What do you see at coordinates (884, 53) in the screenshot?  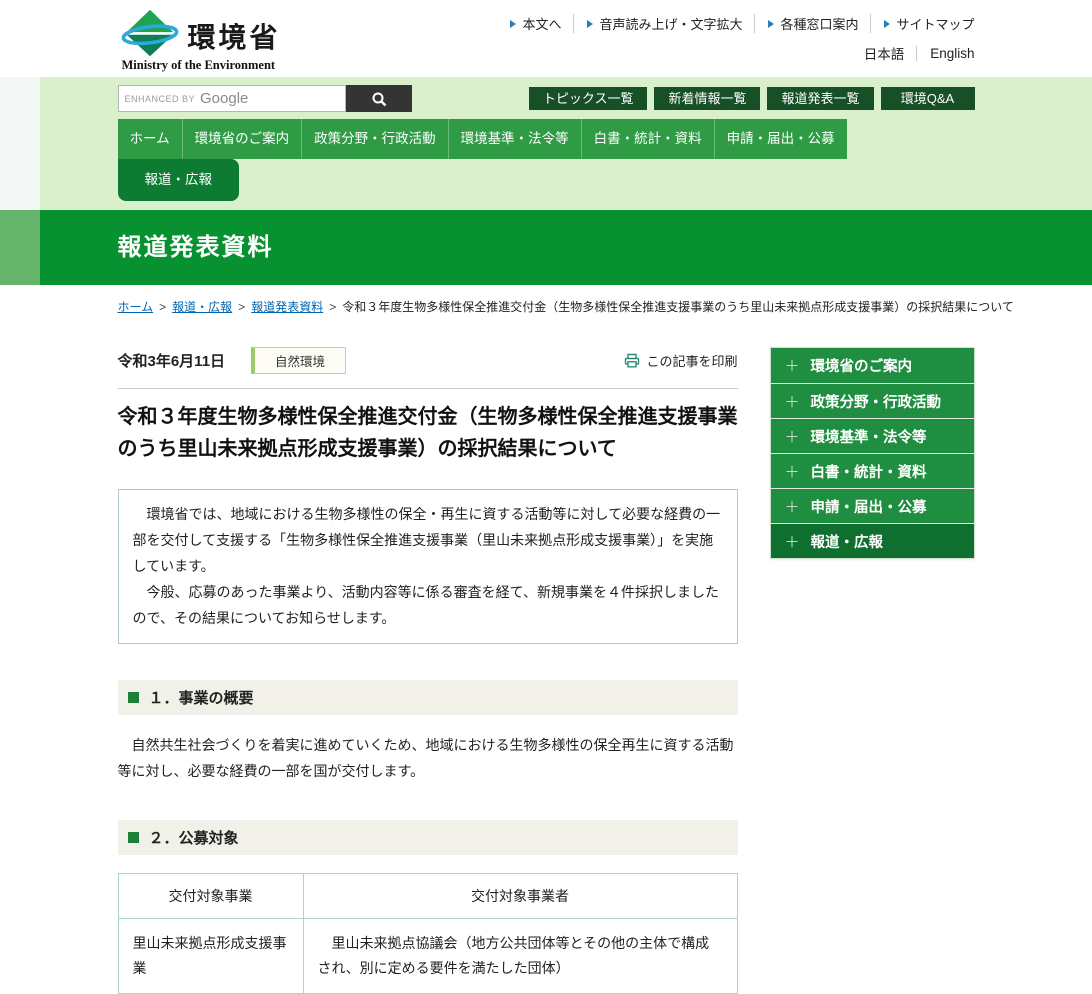 I see `lang-japanese: 日本語` at bounding box center [884, 53].